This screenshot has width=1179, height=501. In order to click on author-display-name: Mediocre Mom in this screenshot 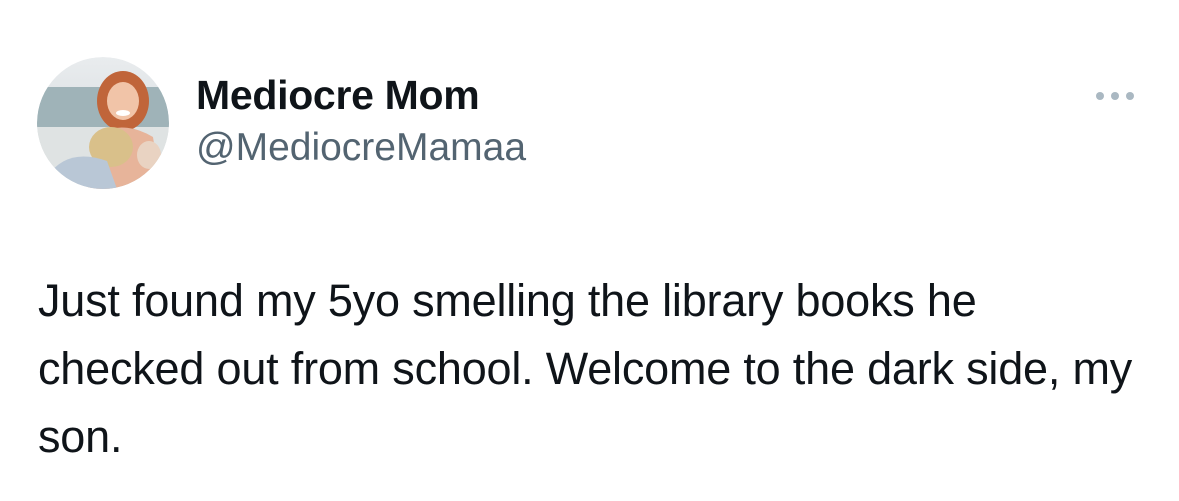, I will do `click(338, 95)`.